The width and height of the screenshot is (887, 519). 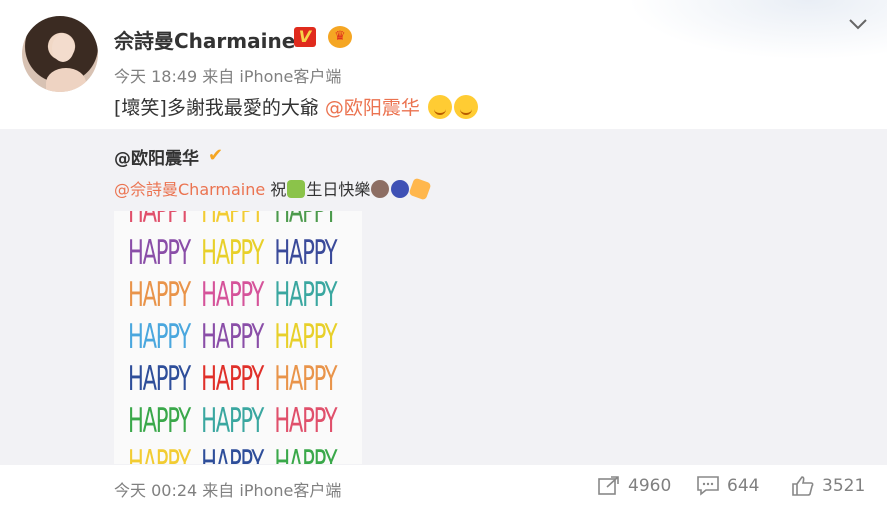 What do you see at coordinates (296, 189) in the screenshot?
I see `snake-emoji-icon` at bounding box center [296, 189].